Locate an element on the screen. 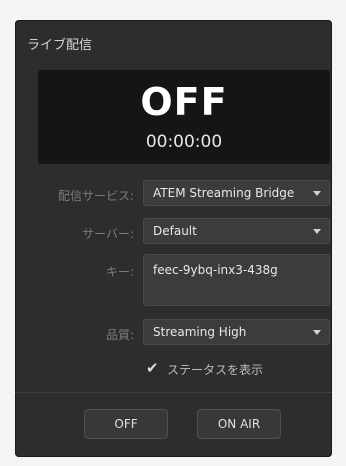 The width and height of the screenshot is (346, 466). checkmark-icon: ✔ is located at coordinates (152, 368).